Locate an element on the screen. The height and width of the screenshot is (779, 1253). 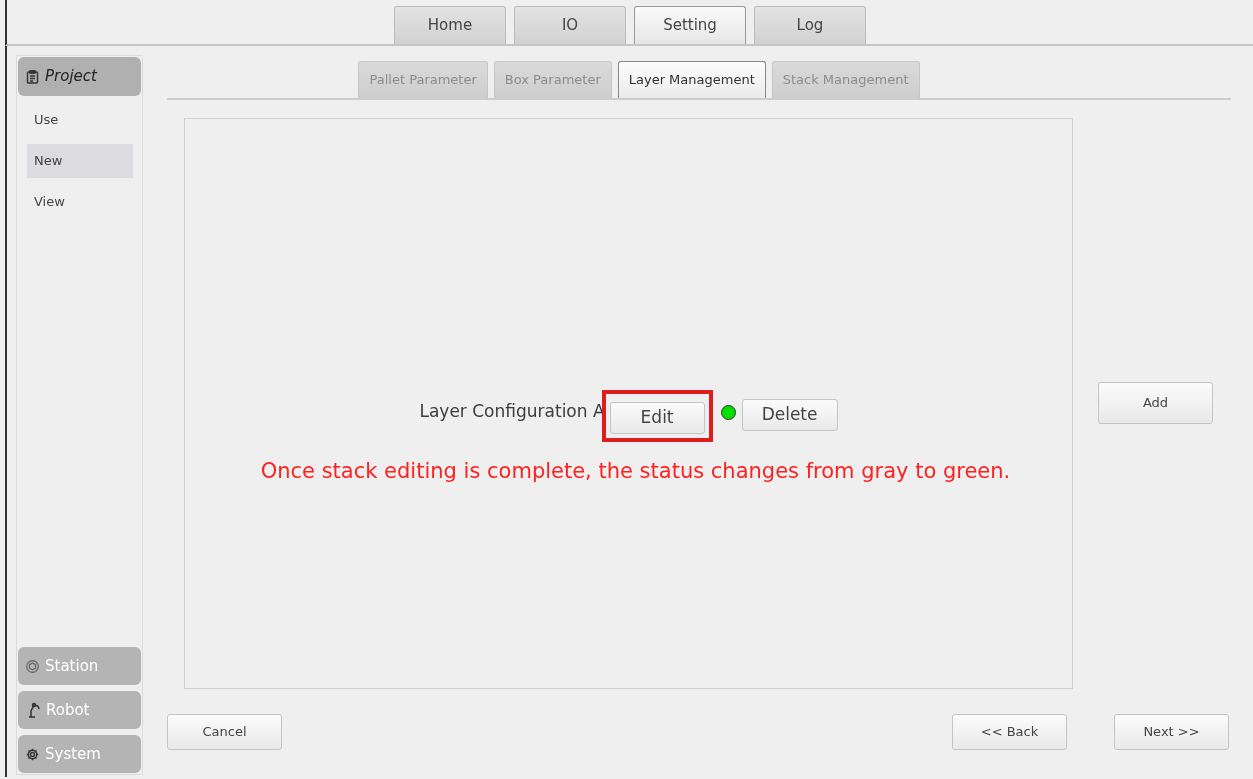
annotation-text: Once stack editing is complete, the status changes from gray to green. is located at coordinates (635, 471).